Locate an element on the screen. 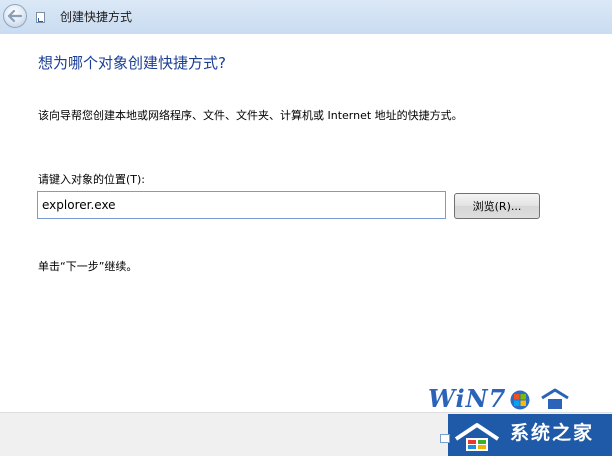  location-label: 请键入对象的位置(T): is located at coordinates (92, 179).